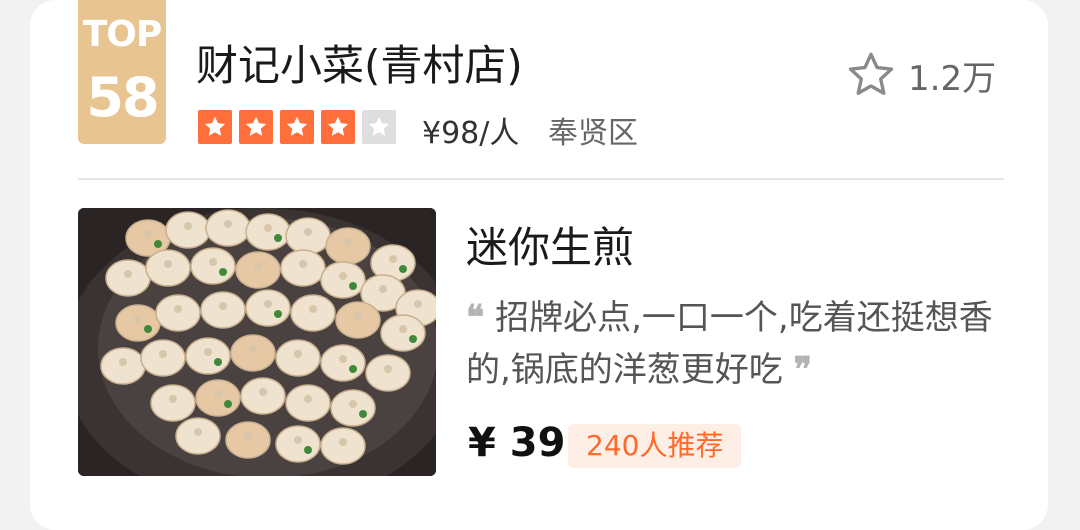 Image resolution: width=1080 pixels, height=530 pixels. Describe the element at coordinates (952, 78) in the screenshot. I see `favorite-count: 1.2万` at that location.